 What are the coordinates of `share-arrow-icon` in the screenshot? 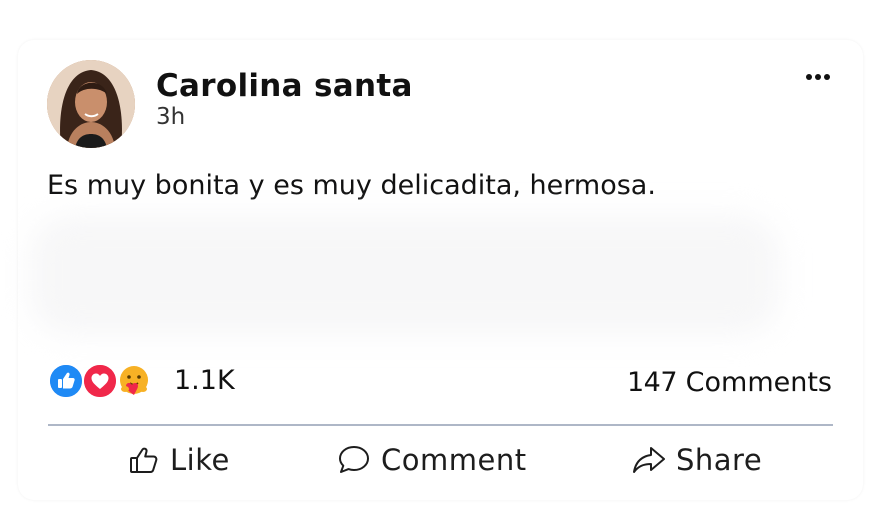 It's located at (649, 460).